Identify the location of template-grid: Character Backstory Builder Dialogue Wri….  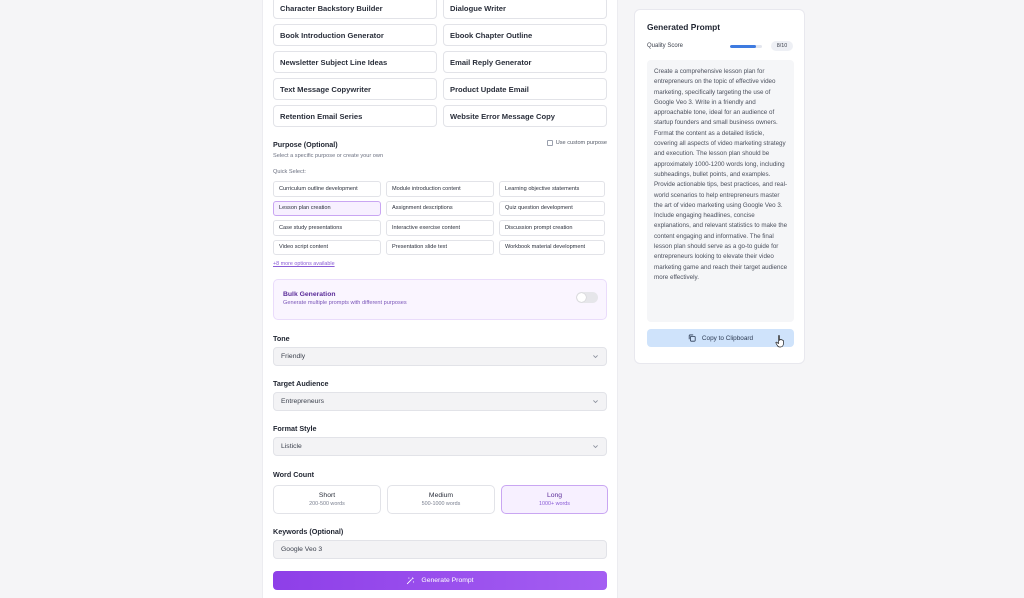
(440, 63).